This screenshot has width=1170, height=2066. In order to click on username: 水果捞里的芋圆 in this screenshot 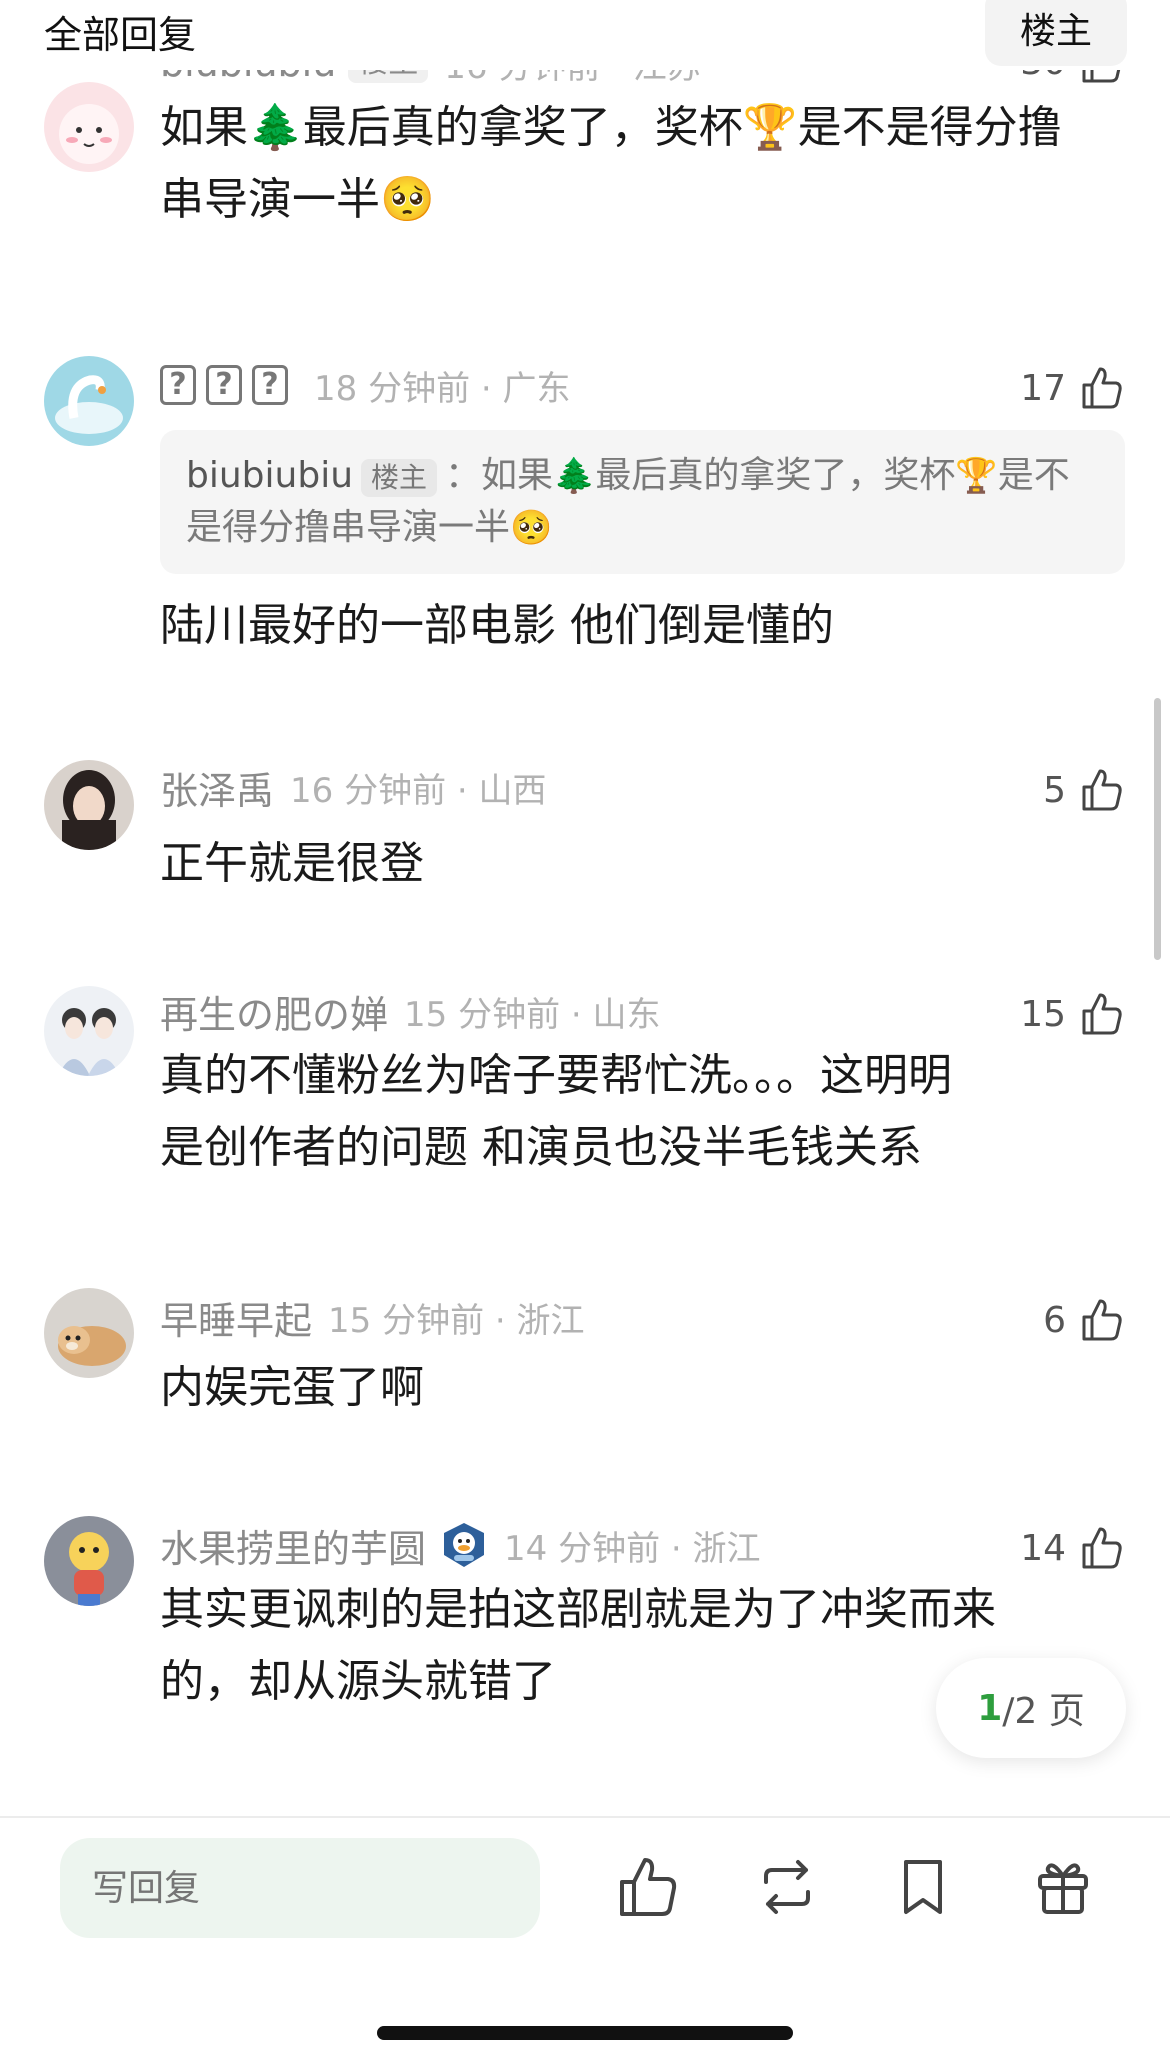, I will do `click(293, 1545)`.